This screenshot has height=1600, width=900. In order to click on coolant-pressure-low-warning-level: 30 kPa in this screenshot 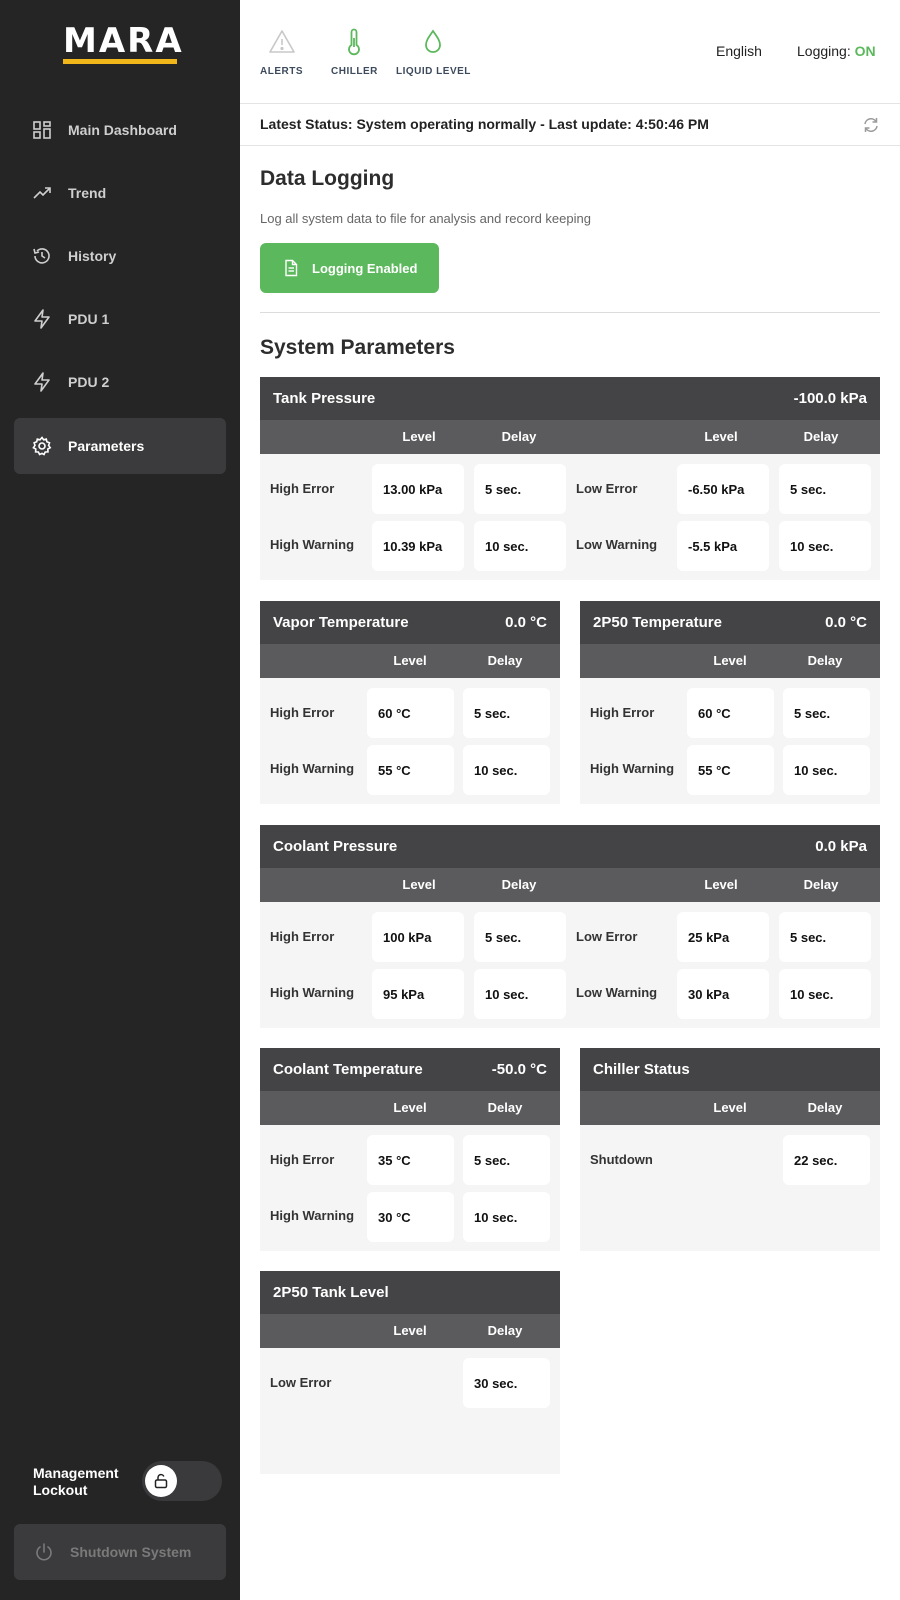, I will do `click(723, 994)`.